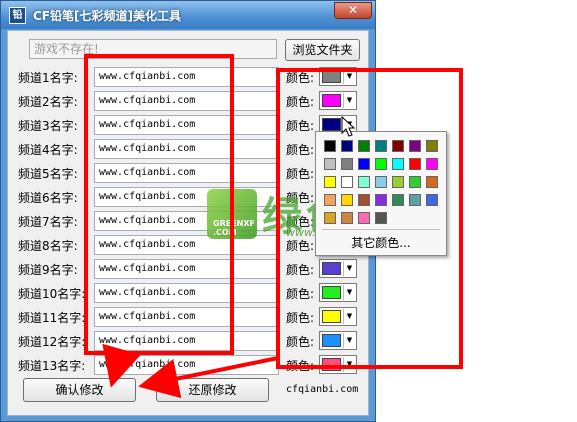 Image resolution: width=577 pixels, height=422 pixels. Describe the element at coordinates (348, 126) in the screenshot. I see `mouse-cursor-icon` at that location.